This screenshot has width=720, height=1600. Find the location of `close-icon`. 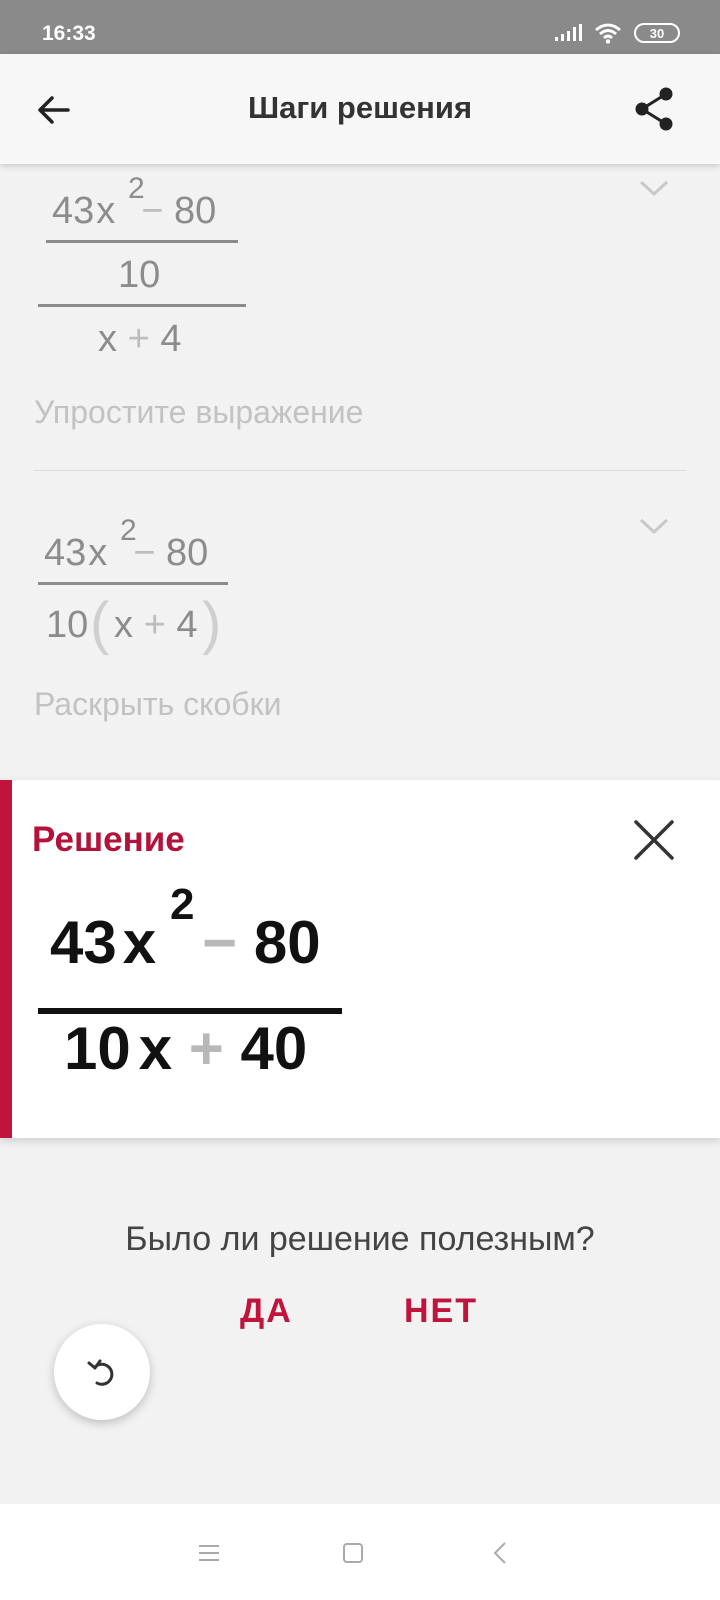

close-icon is located at coordinates (654, 840).